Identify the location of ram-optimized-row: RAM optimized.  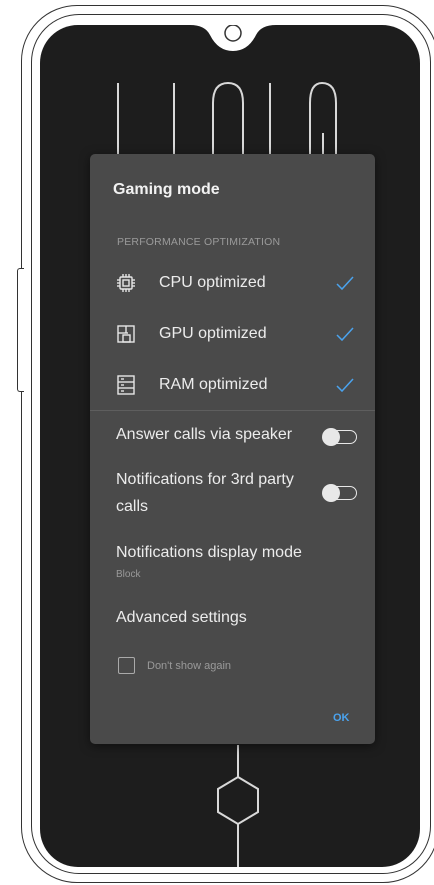
(236, 385).